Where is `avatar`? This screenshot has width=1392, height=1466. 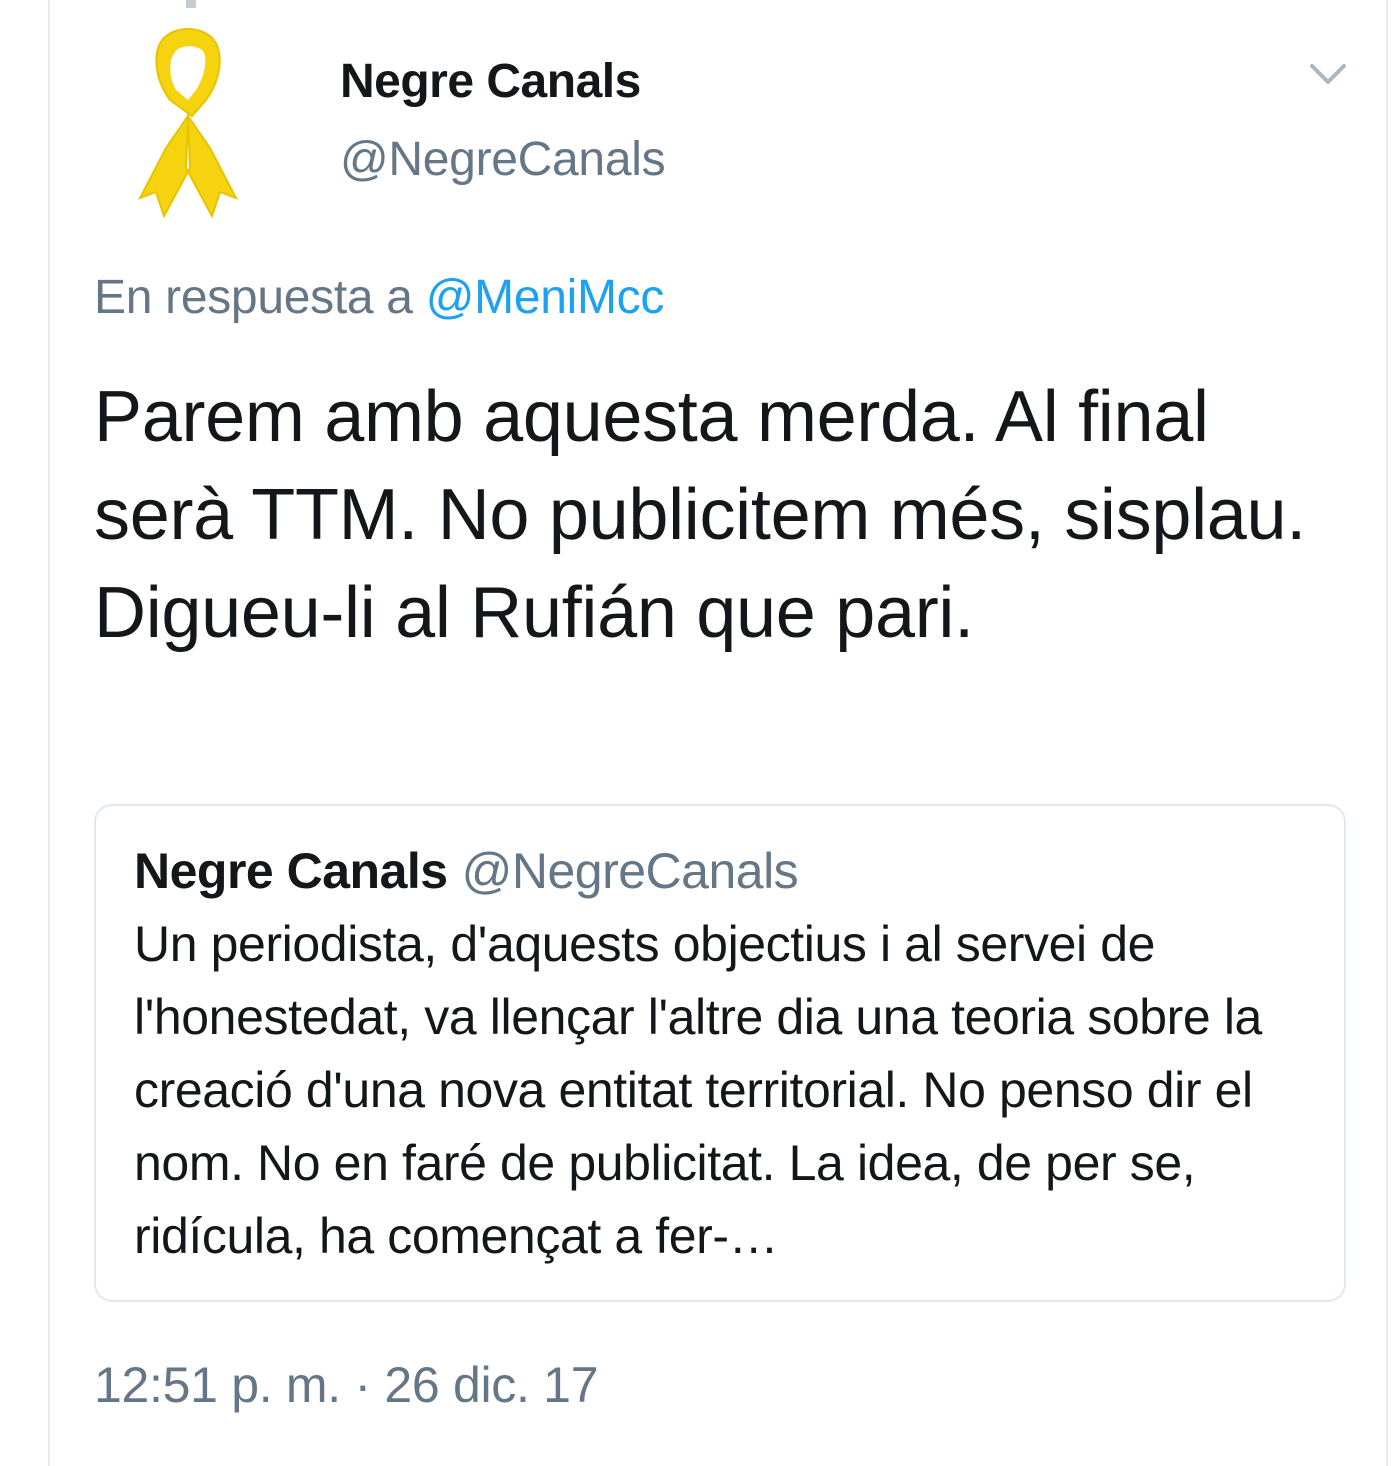
avatar is located at coordinates (191, 120).